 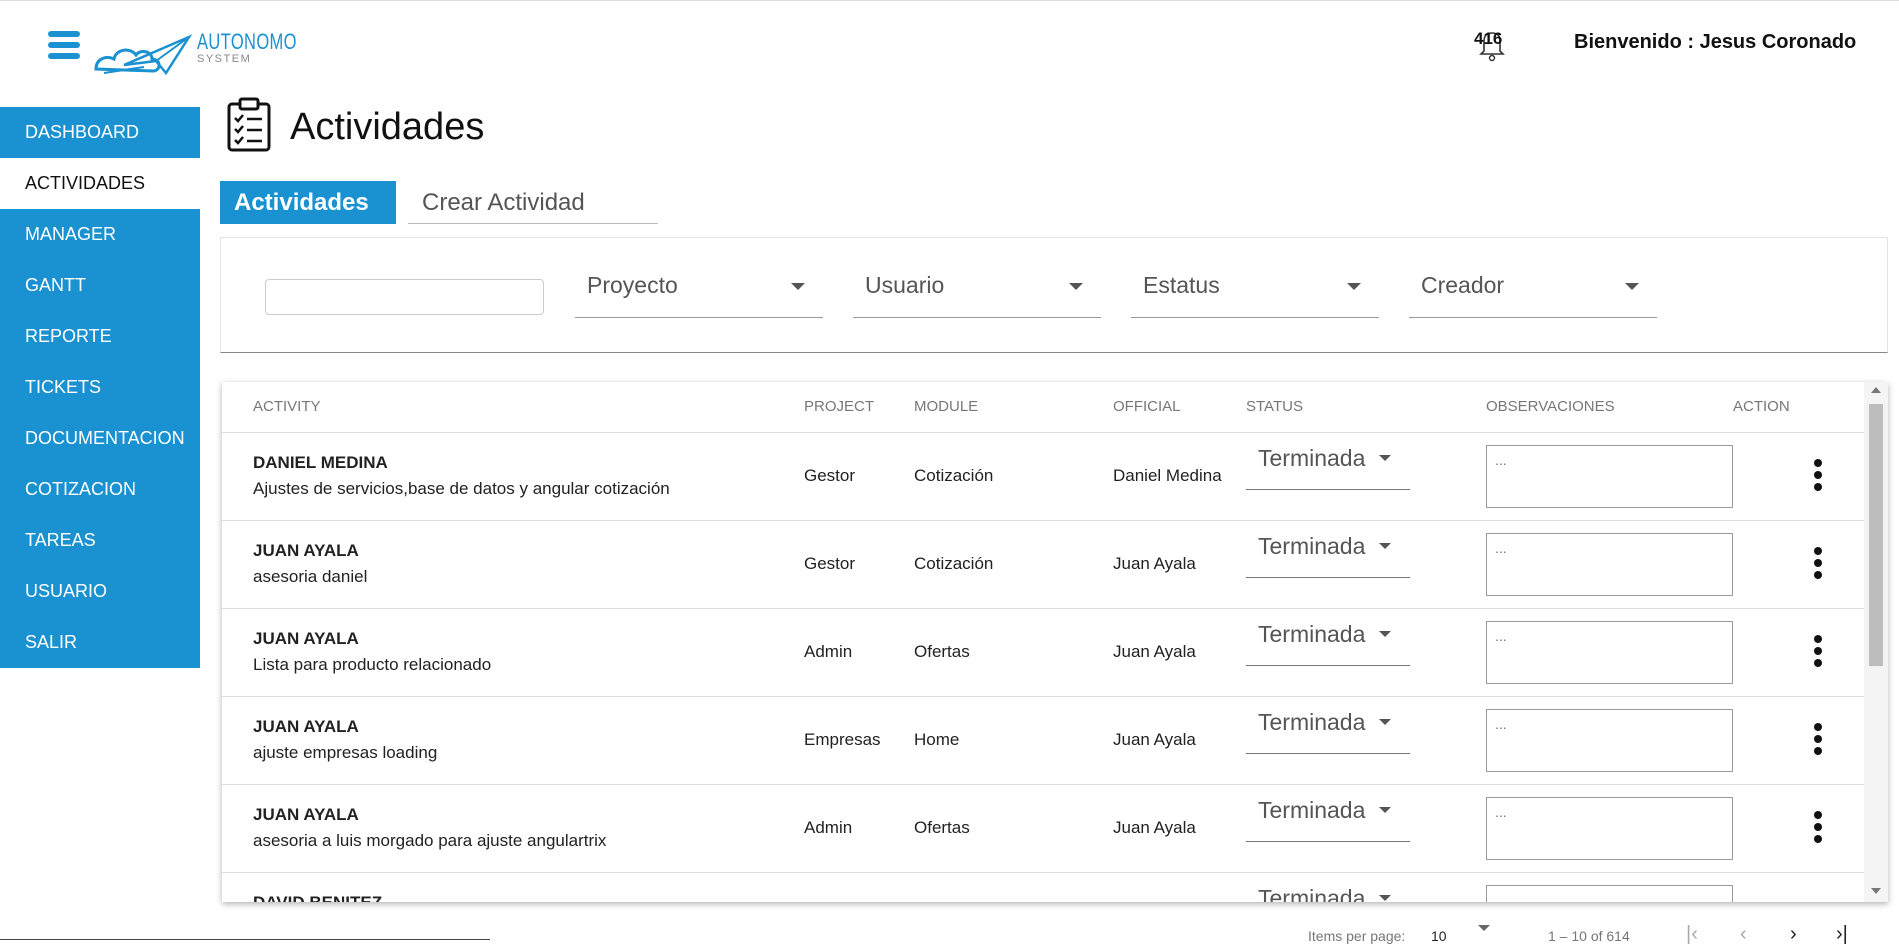 What do you see at coordinates (1463, 285) in the screenshot?
I see `creator-select-label: Creador` at bounding box center [1463, 285].